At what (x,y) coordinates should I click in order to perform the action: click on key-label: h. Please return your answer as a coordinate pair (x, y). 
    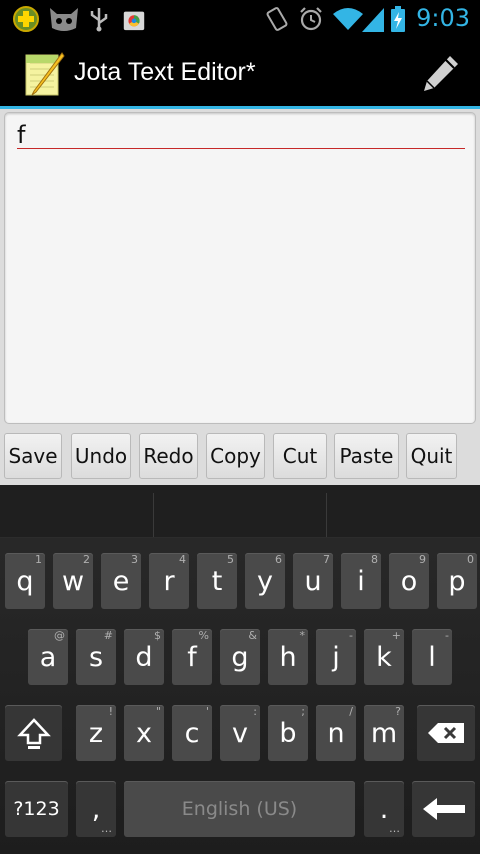
    Looking at the image, I should click on (288, 657).